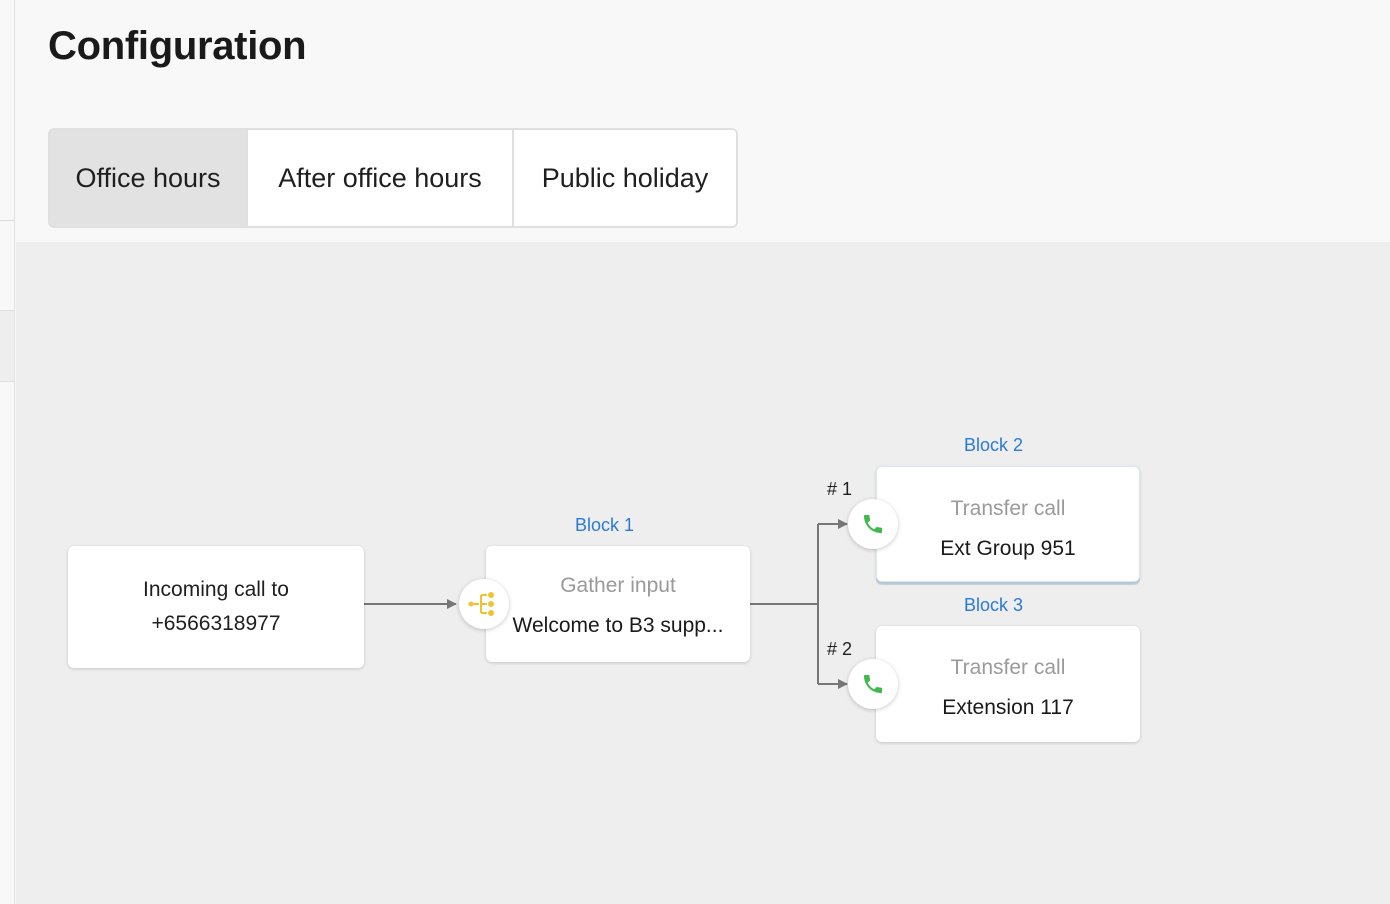 This screenshot has height=904, width=1390. I want to click on block-2-node: Transfer call Ext Group 951, so click(1008, 524).